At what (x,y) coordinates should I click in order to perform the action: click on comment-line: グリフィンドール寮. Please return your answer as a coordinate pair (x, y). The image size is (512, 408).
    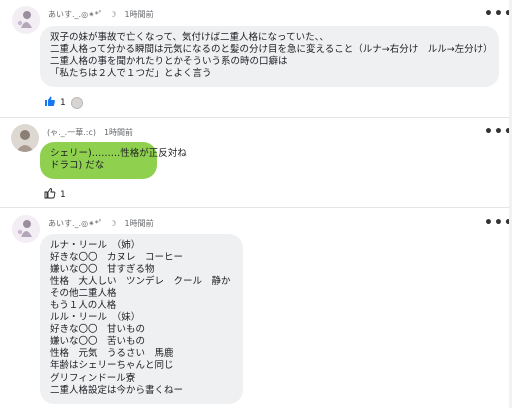
    Looking at the image, I should click on (93, 378).